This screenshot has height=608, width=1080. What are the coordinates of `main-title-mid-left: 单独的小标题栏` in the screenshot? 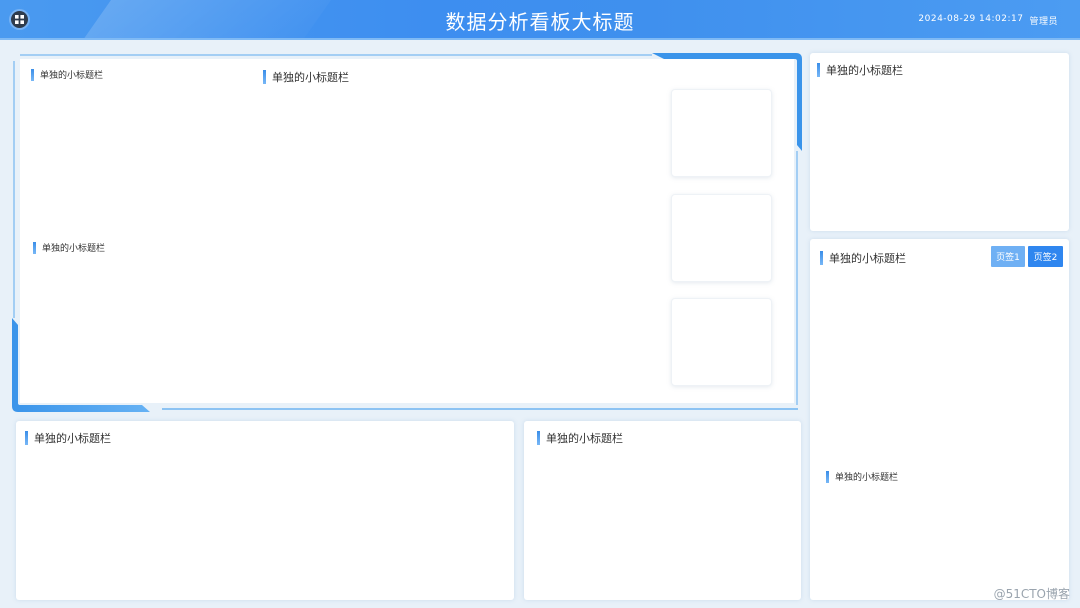 It's located at (69, 247).